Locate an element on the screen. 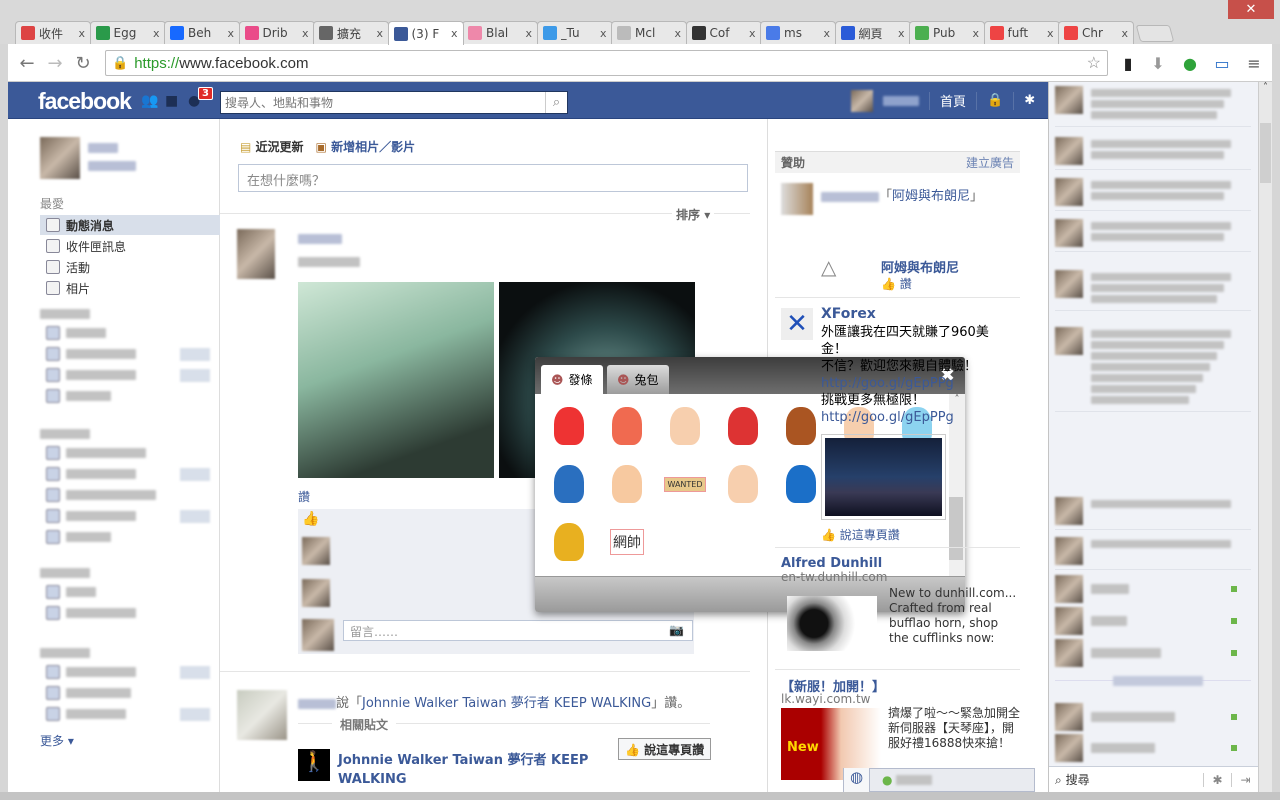 This screenshot has width=1280, height=800. sticker: WANTED is located at coordinates (685, 484).